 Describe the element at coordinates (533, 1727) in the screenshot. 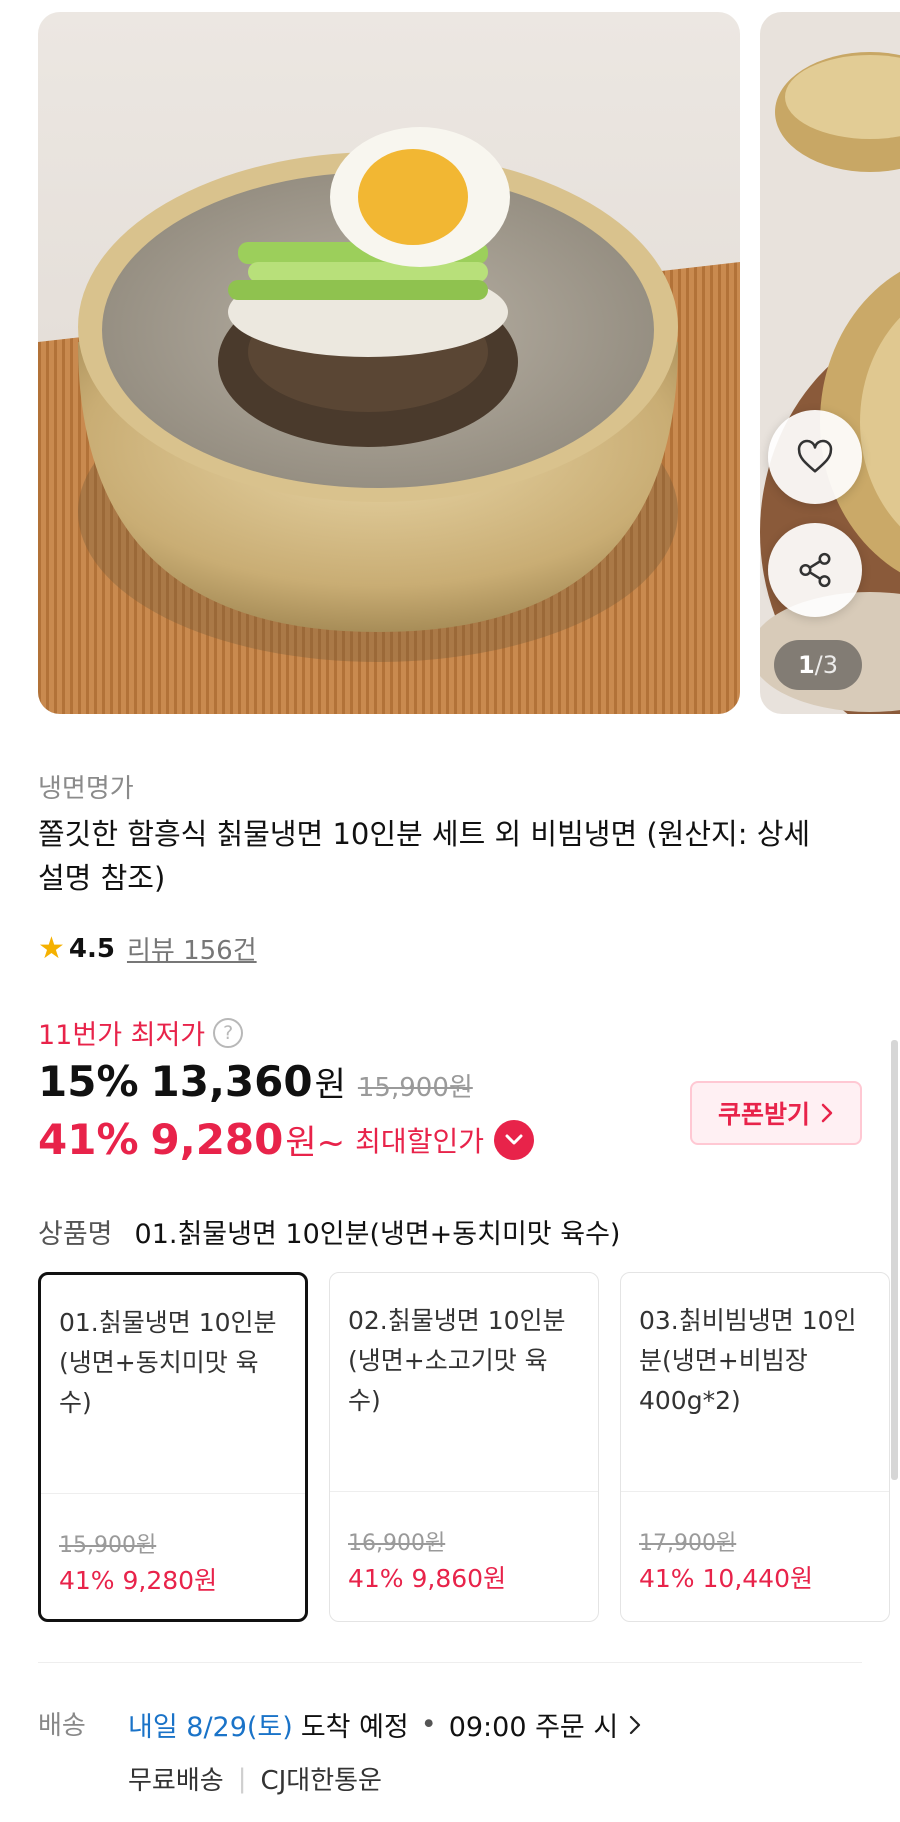

I see `order-cutoff: 09:00 주문 시` at that location.